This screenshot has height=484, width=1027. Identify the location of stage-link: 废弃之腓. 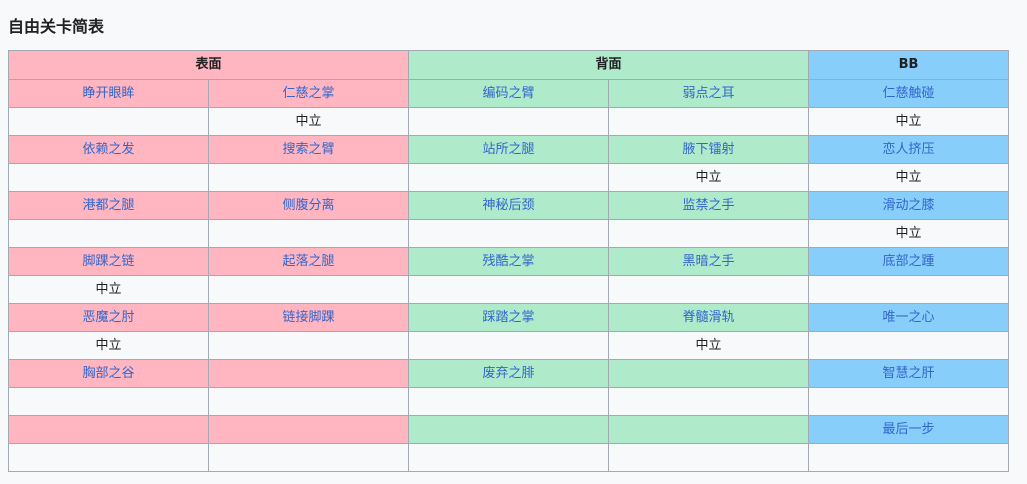
(509, 373).